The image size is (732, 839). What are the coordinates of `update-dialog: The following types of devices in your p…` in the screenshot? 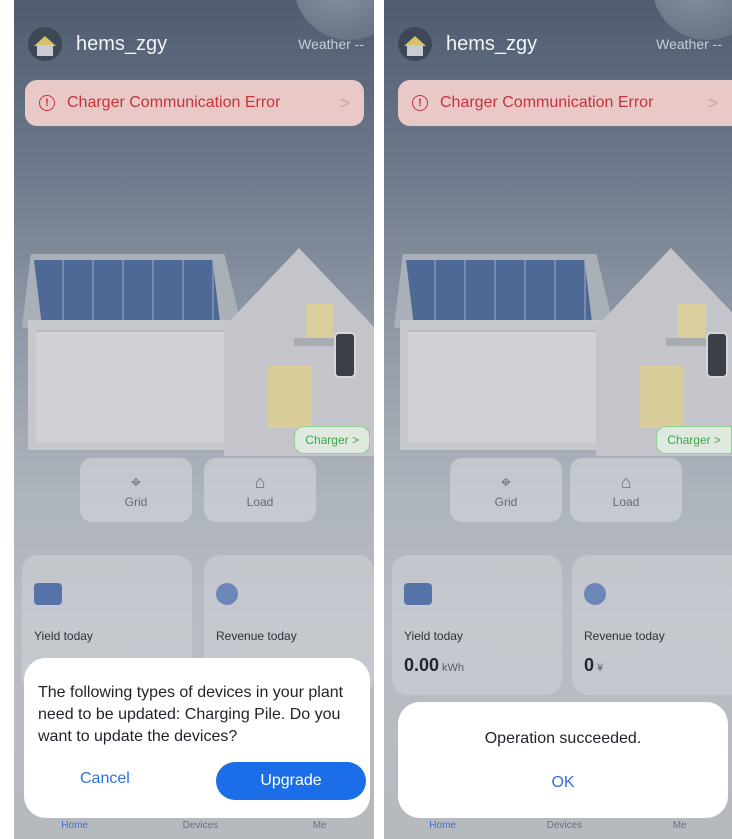 It's located at (197, 738).